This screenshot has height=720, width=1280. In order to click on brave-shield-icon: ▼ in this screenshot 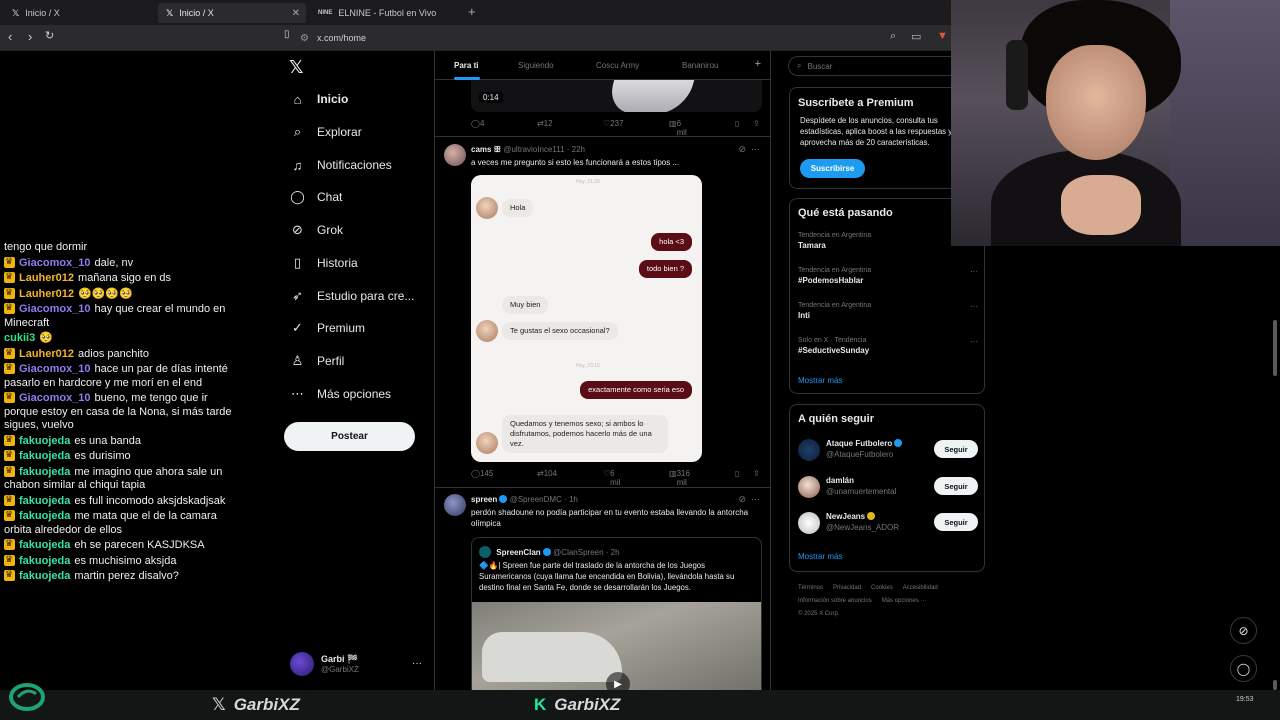, I will do `click(942, 36)`.